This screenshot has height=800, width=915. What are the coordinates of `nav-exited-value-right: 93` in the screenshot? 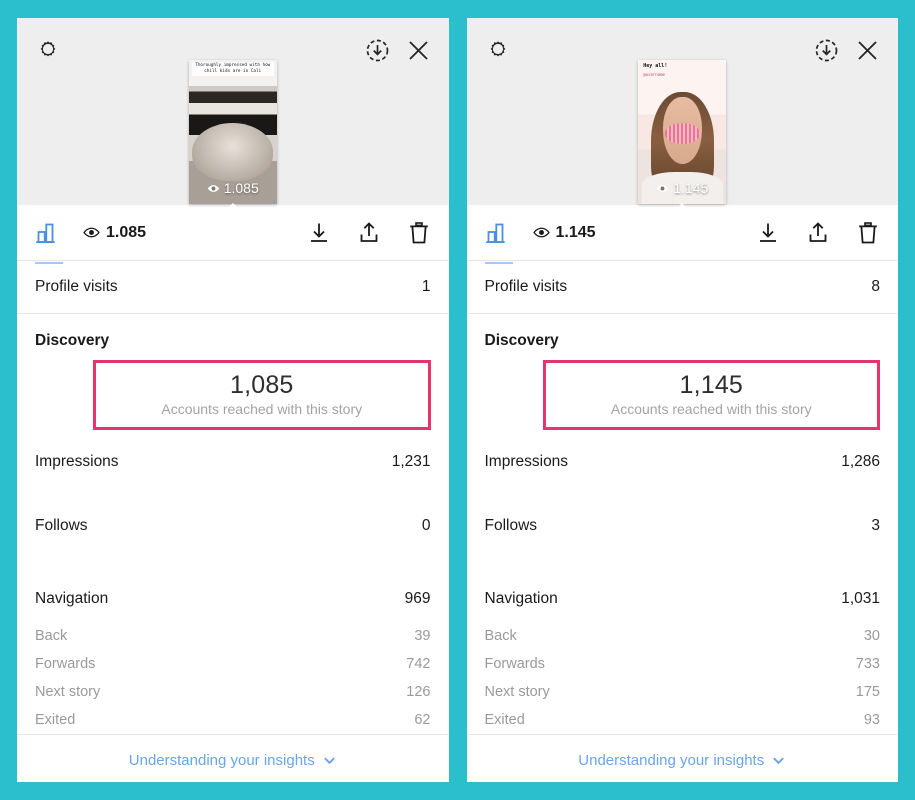 It's located at (871, 720).